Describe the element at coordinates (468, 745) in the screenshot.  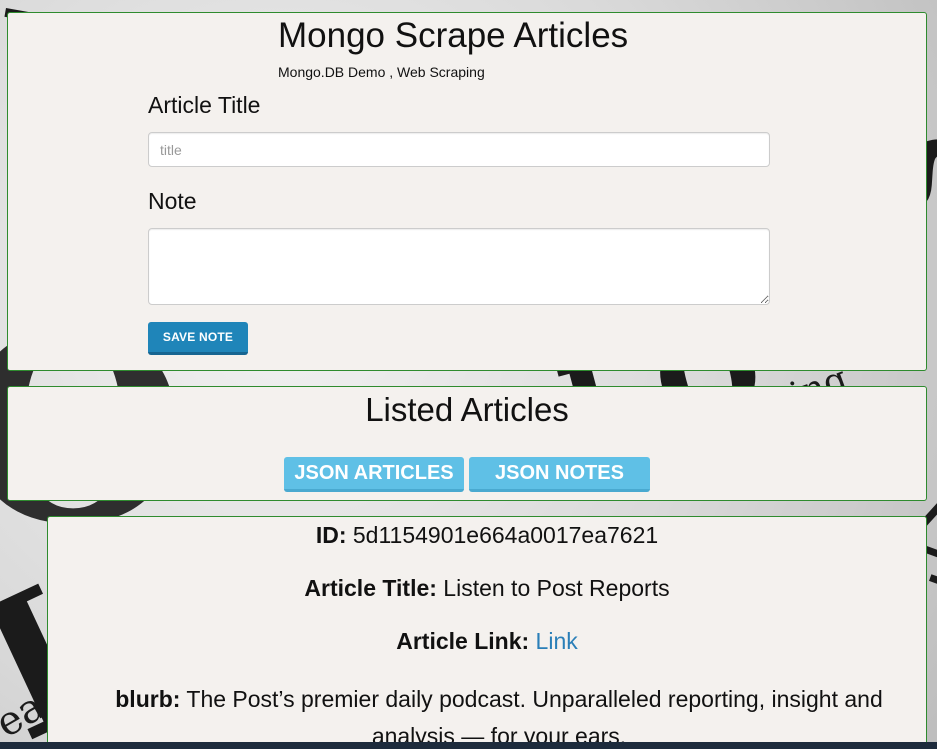
I see `os-taskbar` at that location.